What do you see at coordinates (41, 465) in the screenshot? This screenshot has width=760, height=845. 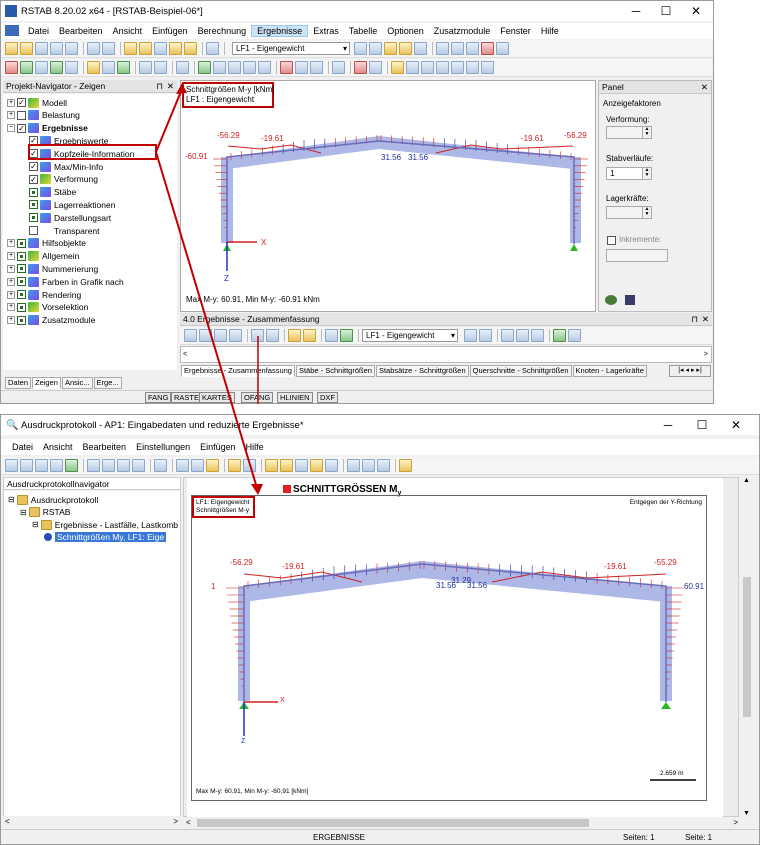 I see `p-c-icon` at bounding box center [41, 465].